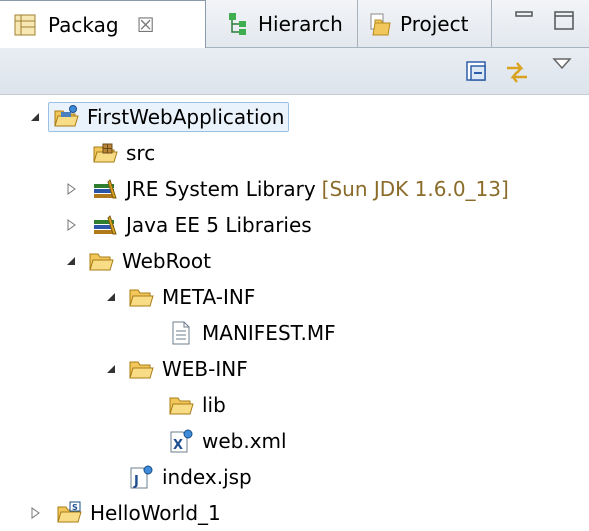 The height and width of the screenshot is (531, 589). What do you see at coordinates (300, 23) in the screenshot?
I see `tab-hierarchy-label: Hierarch` at bounding box center [300, 23].